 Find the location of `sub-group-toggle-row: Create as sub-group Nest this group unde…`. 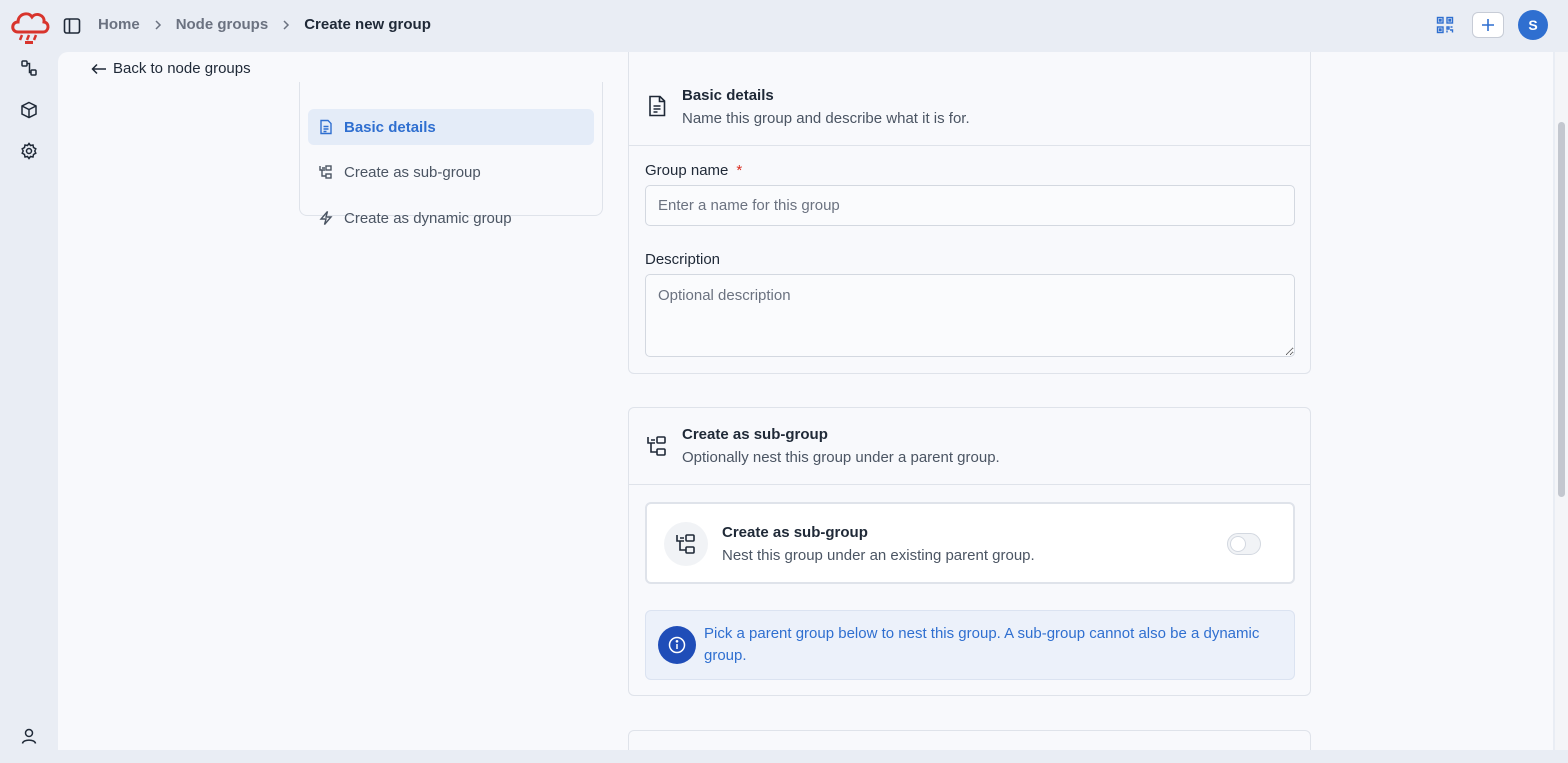

sub-group-toggle-row: Create as sub-group Nest this group unde… is located at coordinates (970, 543).